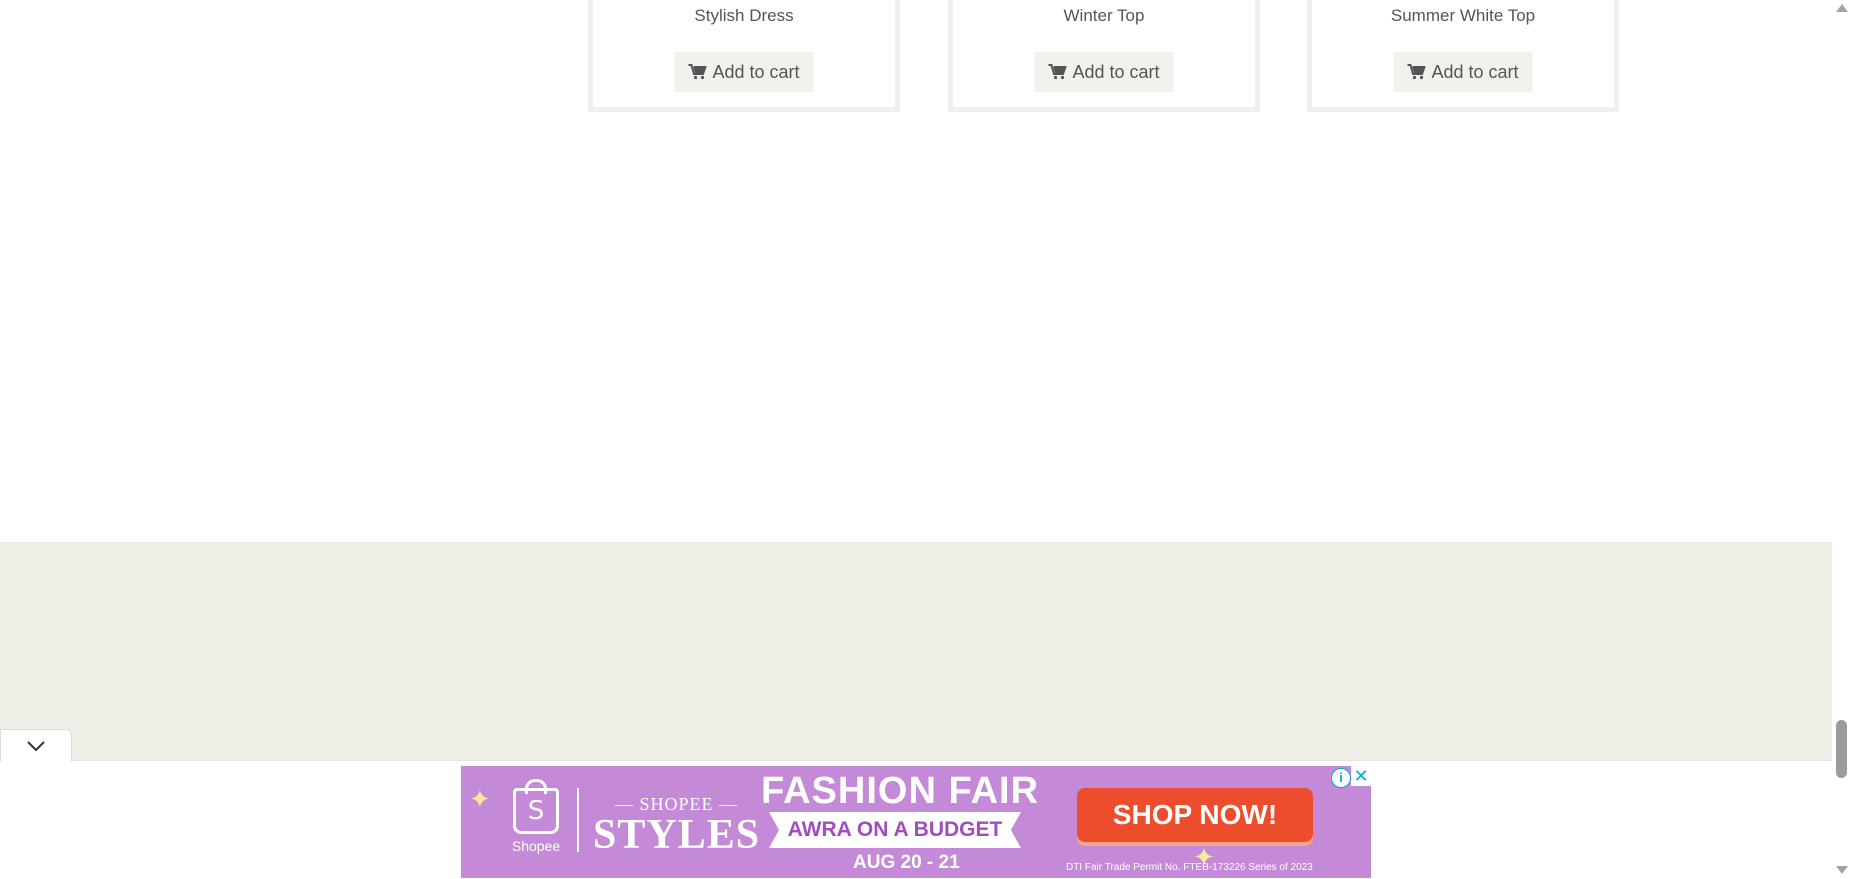 Image resolution: width=1852 pixels, height=879 pixels. What do you see at coordinates (900, 791) in the screenshot?
I see `ad-headline: FASHION FAIR` at bounding box center [900, 791].